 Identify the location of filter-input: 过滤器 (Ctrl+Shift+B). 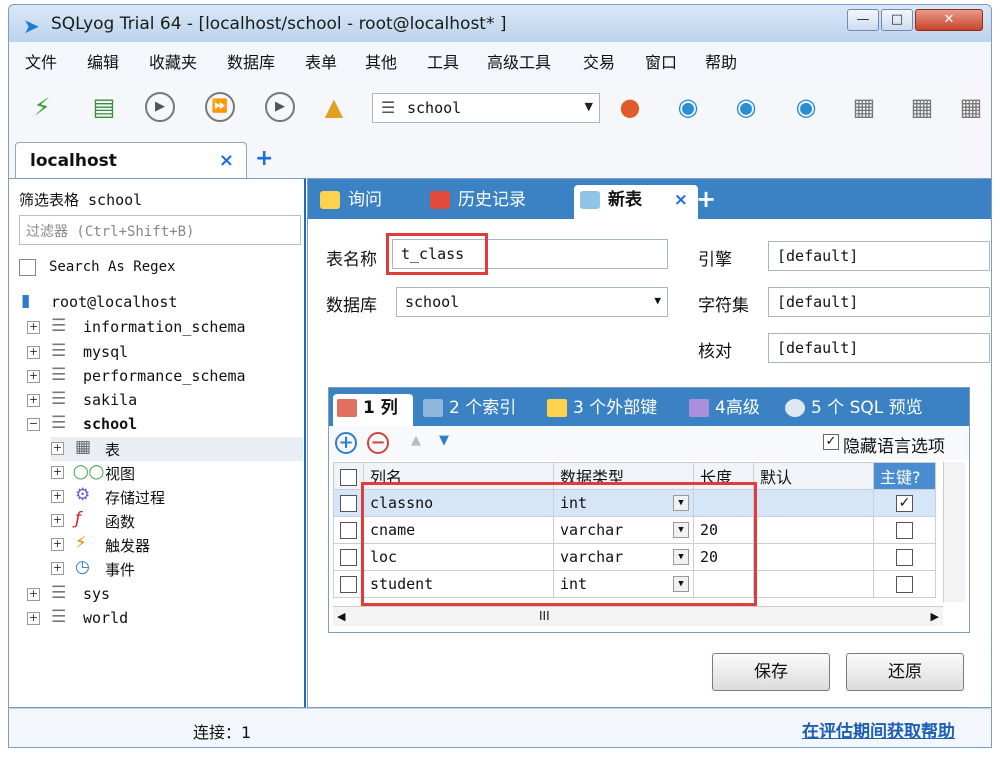
(160, 230).